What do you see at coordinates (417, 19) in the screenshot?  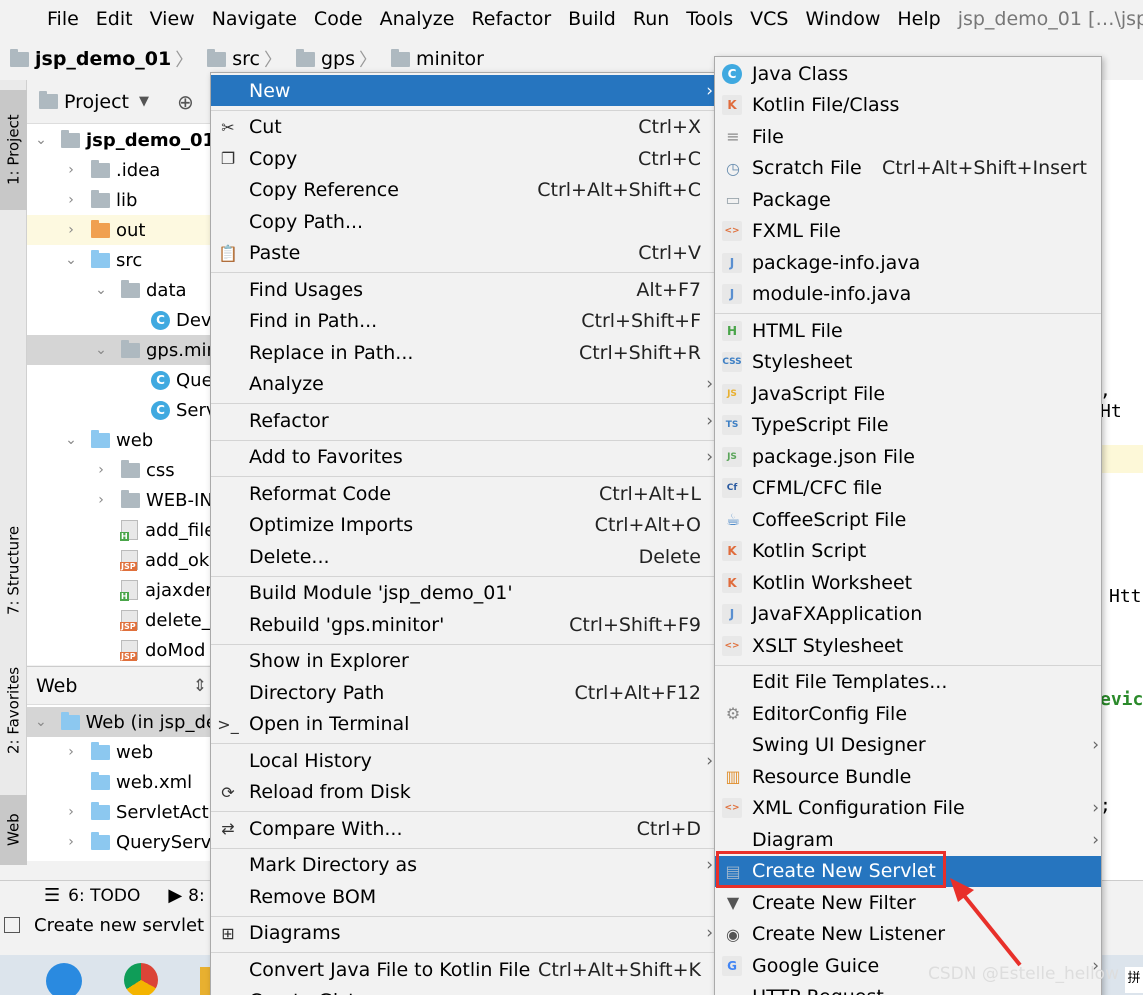 I see `menu-analyze: Analyze` at bounding box center [417, 19].